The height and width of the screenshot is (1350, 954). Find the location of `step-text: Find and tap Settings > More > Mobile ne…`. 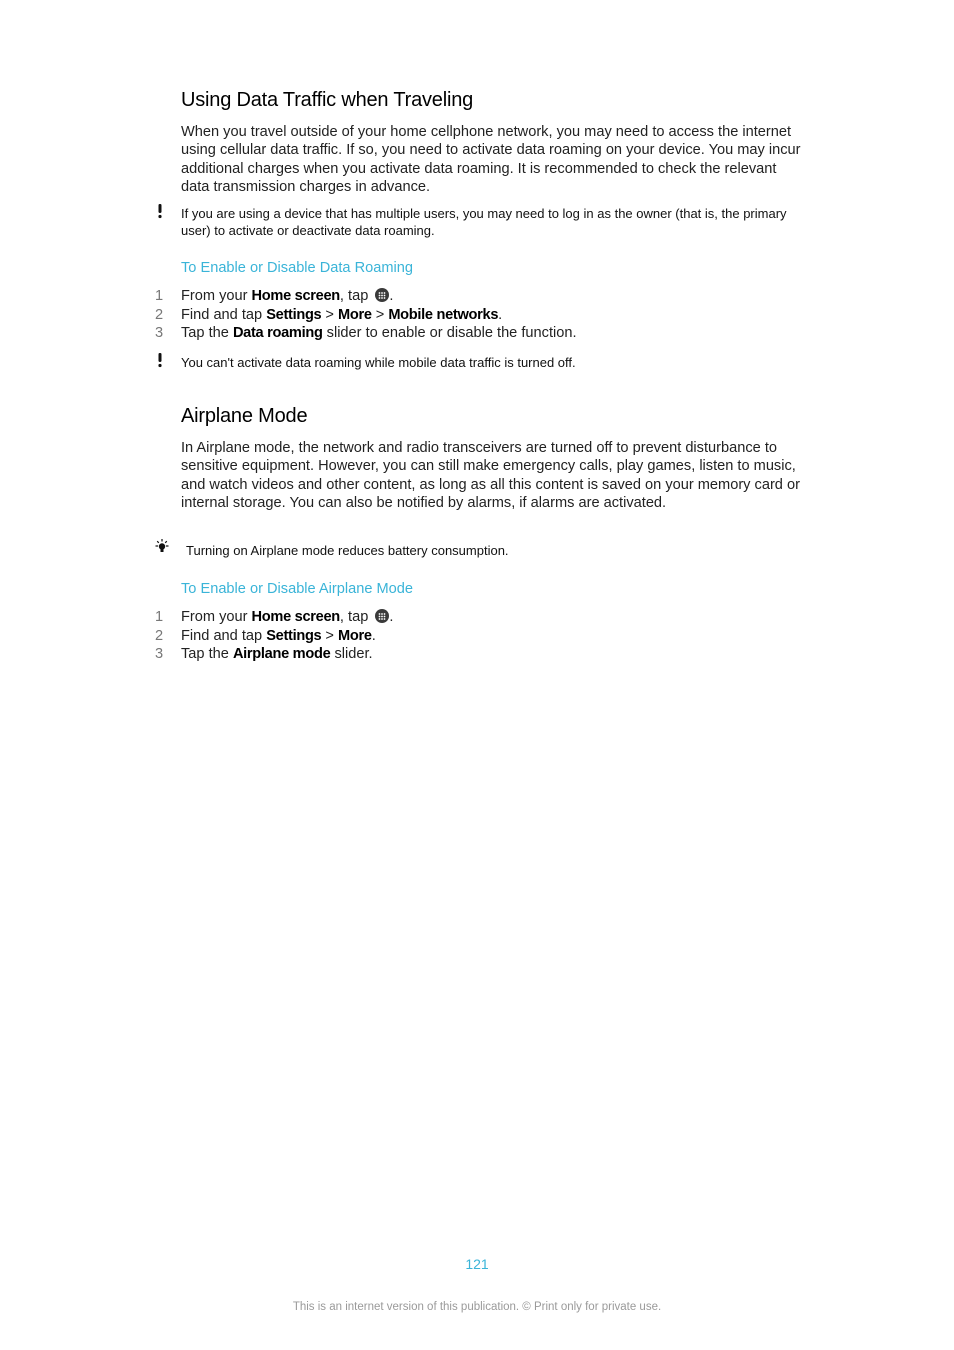

step-text: Find and tap Settings > More > Mobile ne… is located at coordinates (342, 314).